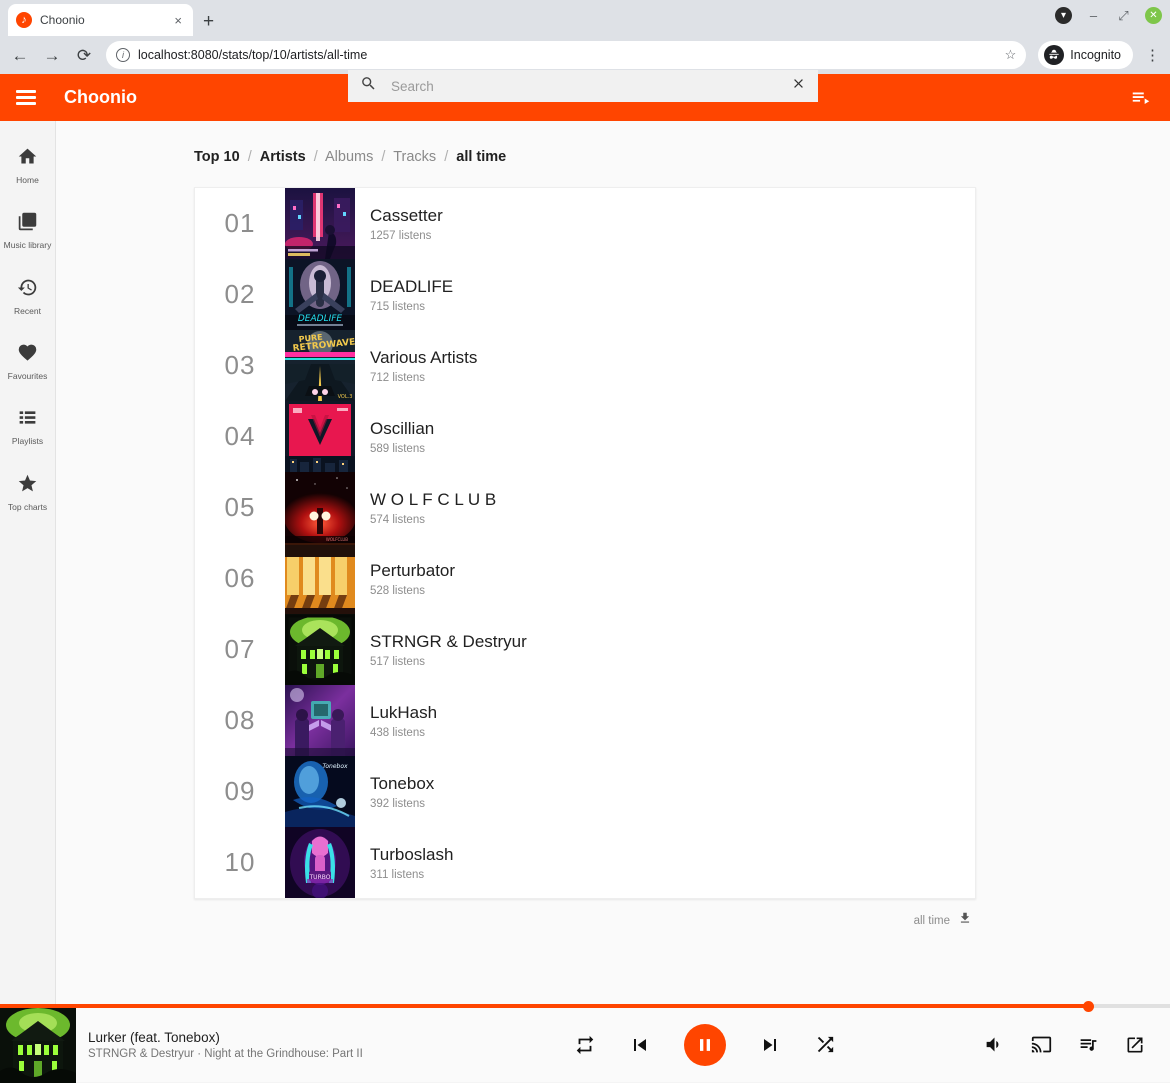  Describe the element at coordinates (1063, 15) in the screenshot. I see `chevron-down-icon: ▾` at that location.